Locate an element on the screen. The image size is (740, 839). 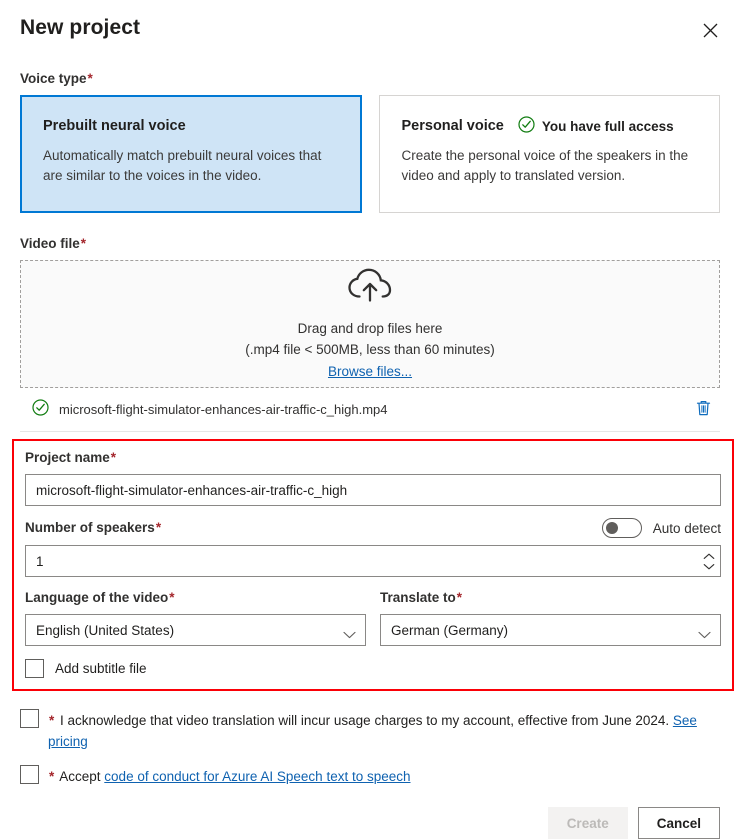
target-language-select: German (Germany) is located at coordinates (550, 630).